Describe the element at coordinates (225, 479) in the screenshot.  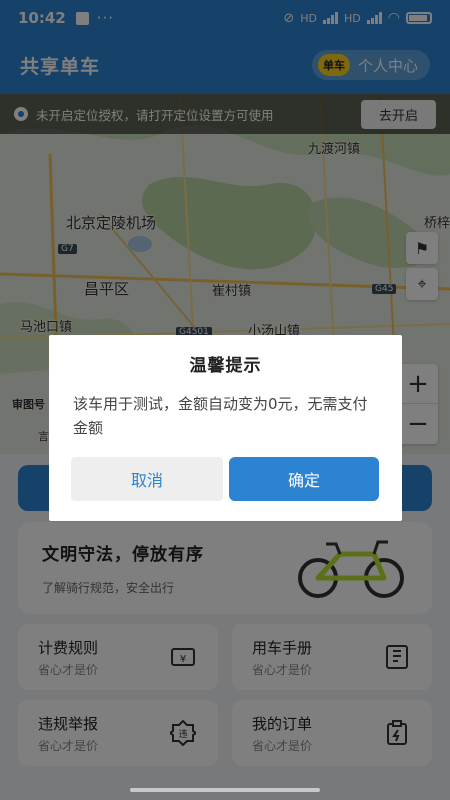
I see `dialog-buttons: 取消 确定` at that location.